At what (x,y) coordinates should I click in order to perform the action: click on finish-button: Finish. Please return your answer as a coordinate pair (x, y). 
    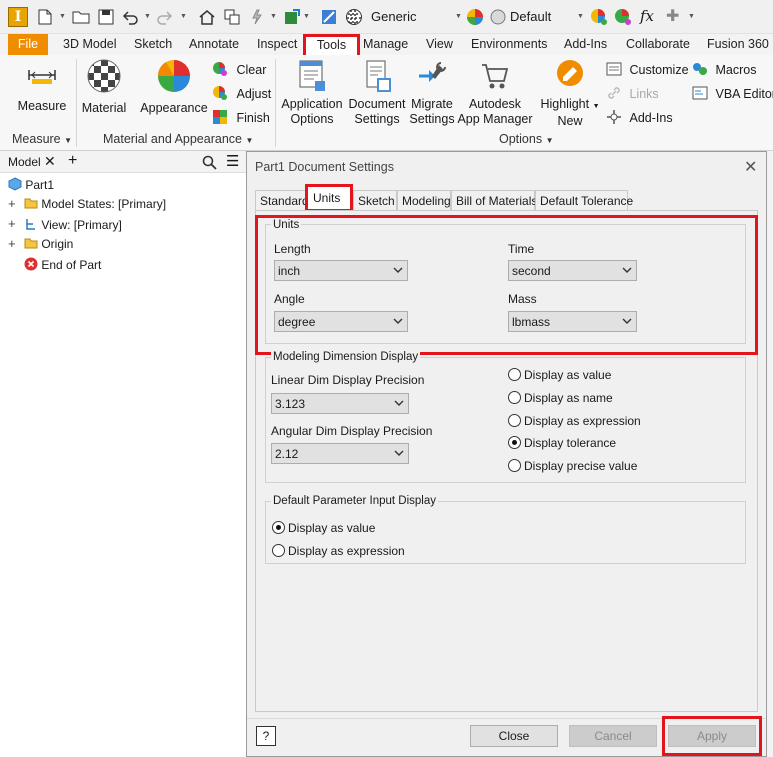
    Looking at the image, I should click on (241, 117).